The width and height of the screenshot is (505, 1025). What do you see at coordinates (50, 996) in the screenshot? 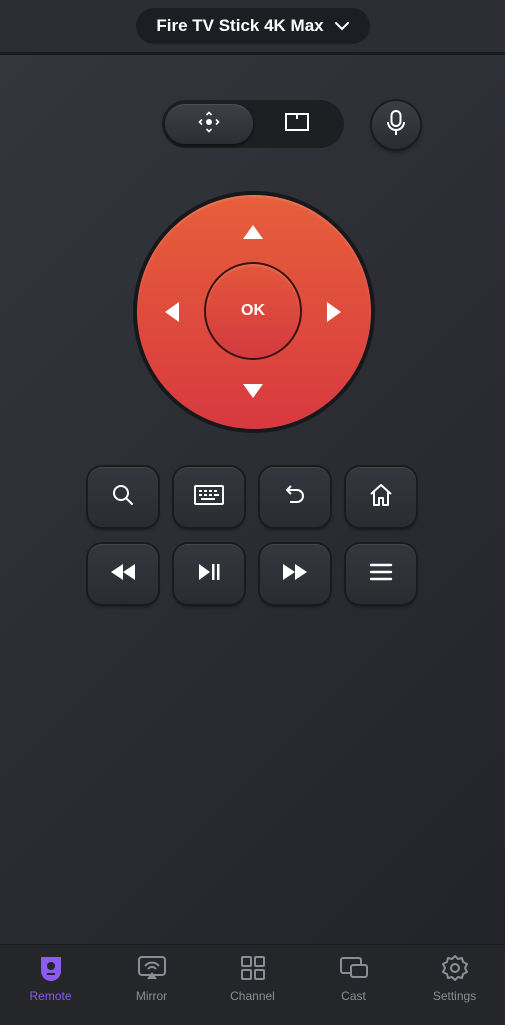
I see `nav-label: Remote` at bounding box center [50, 996].